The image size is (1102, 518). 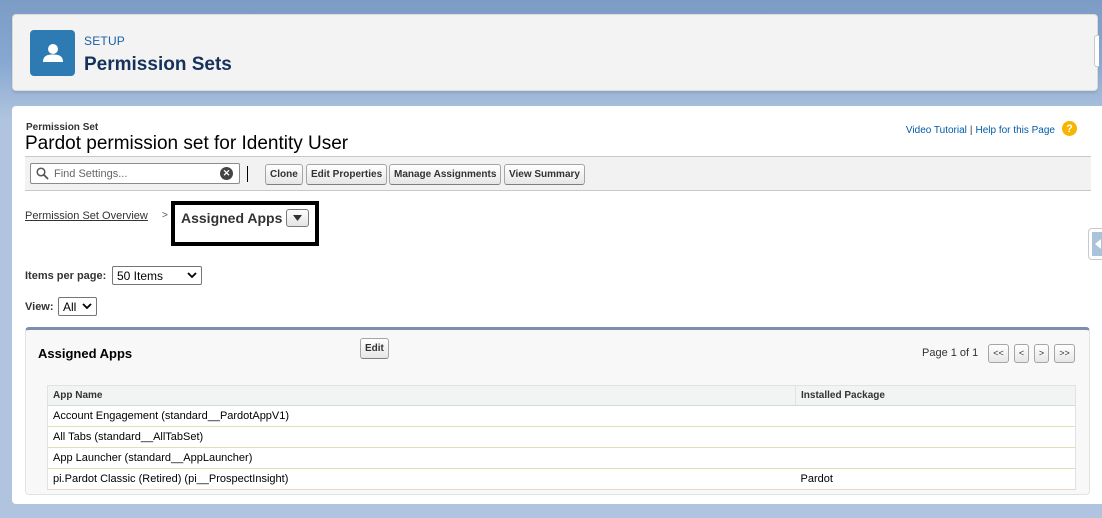 I want to click on table-row: App Launcher (standard__AppLauncher), so click(x=561, y=458).